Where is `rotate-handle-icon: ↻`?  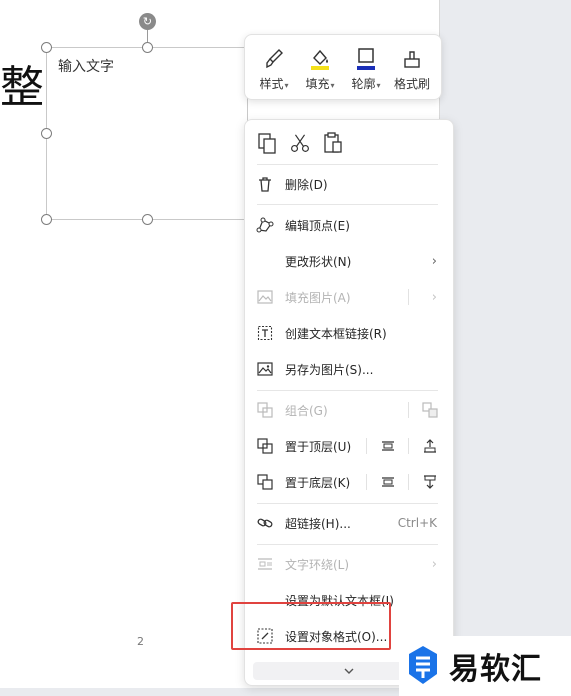 rotate-handle-icon: ↻ is located at coordinates (147, 21).